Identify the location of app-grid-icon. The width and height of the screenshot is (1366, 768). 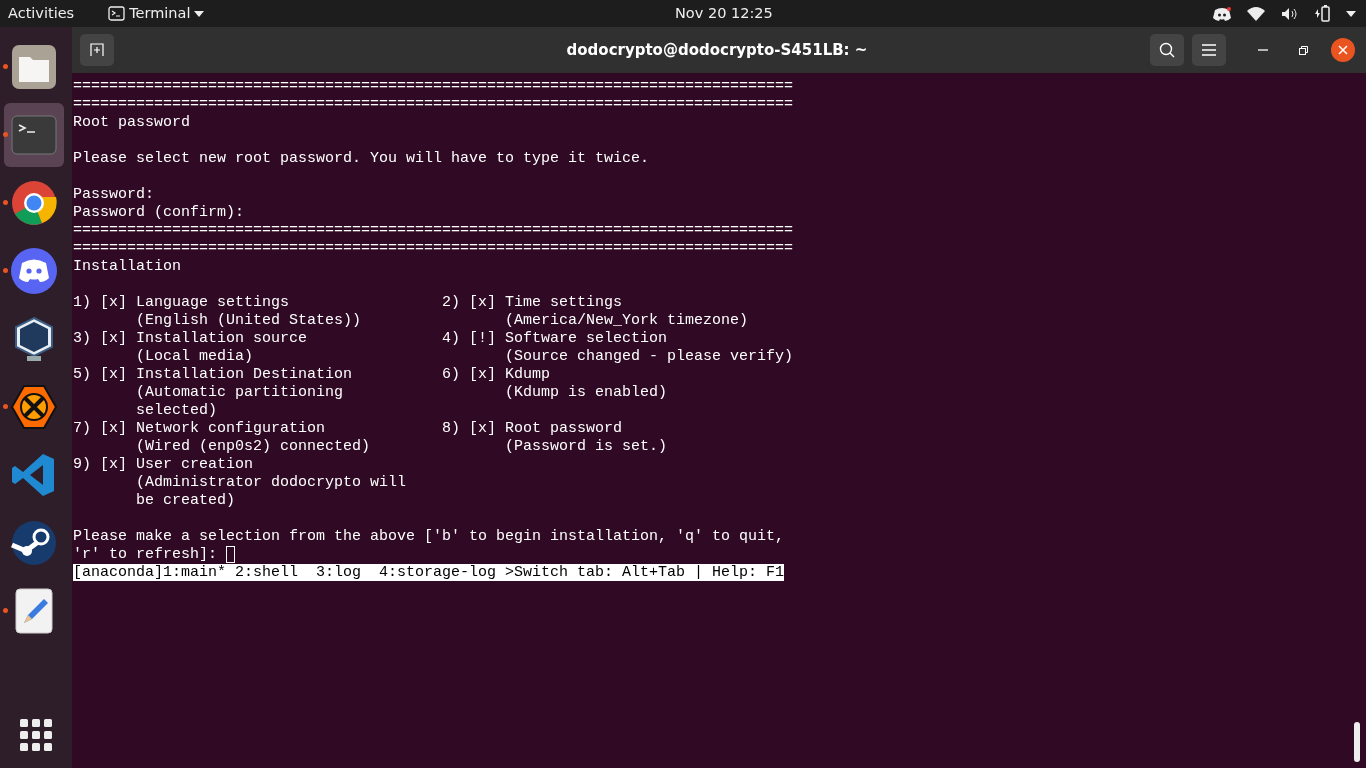
(36, 735).